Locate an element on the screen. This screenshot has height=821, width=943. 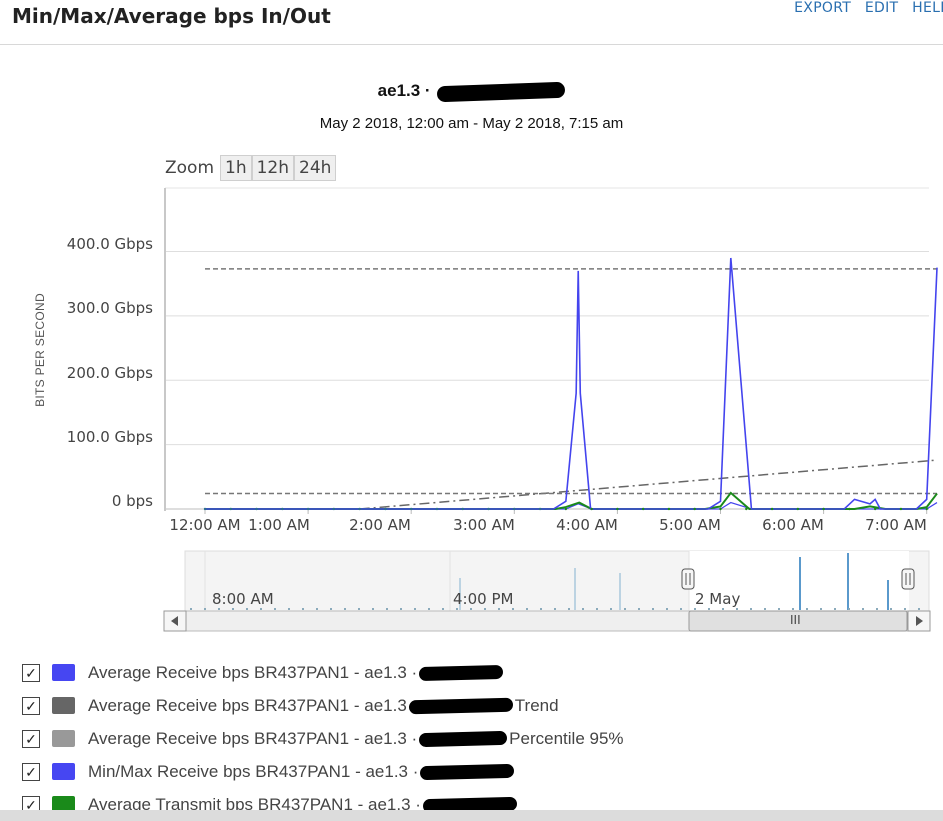
navigator-label: 2 May is located at coordinates (718, 599).